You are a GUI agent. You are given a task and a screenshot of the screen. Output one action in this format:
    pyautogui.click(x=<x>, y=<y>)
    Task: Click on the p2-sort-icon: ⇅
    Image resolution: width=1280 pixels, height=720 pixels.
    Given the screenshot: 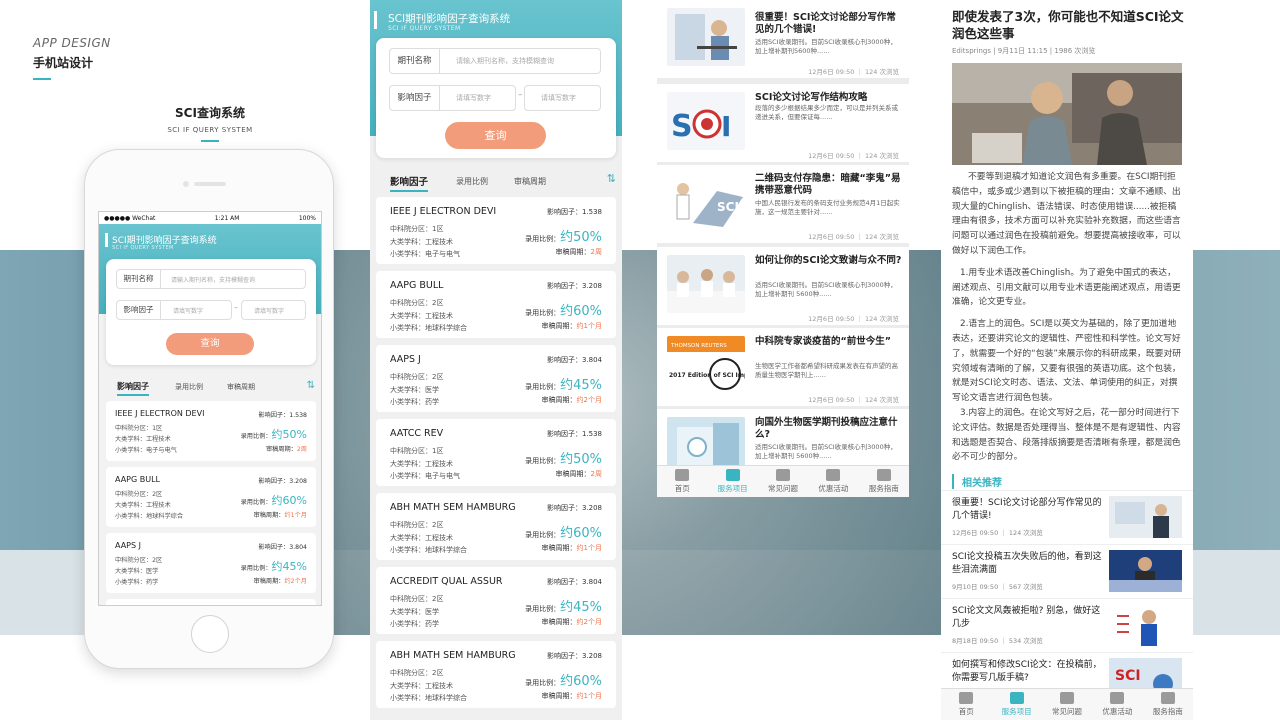 What is the action you would take?
    pyautogui.click(x=611, y=178)
    